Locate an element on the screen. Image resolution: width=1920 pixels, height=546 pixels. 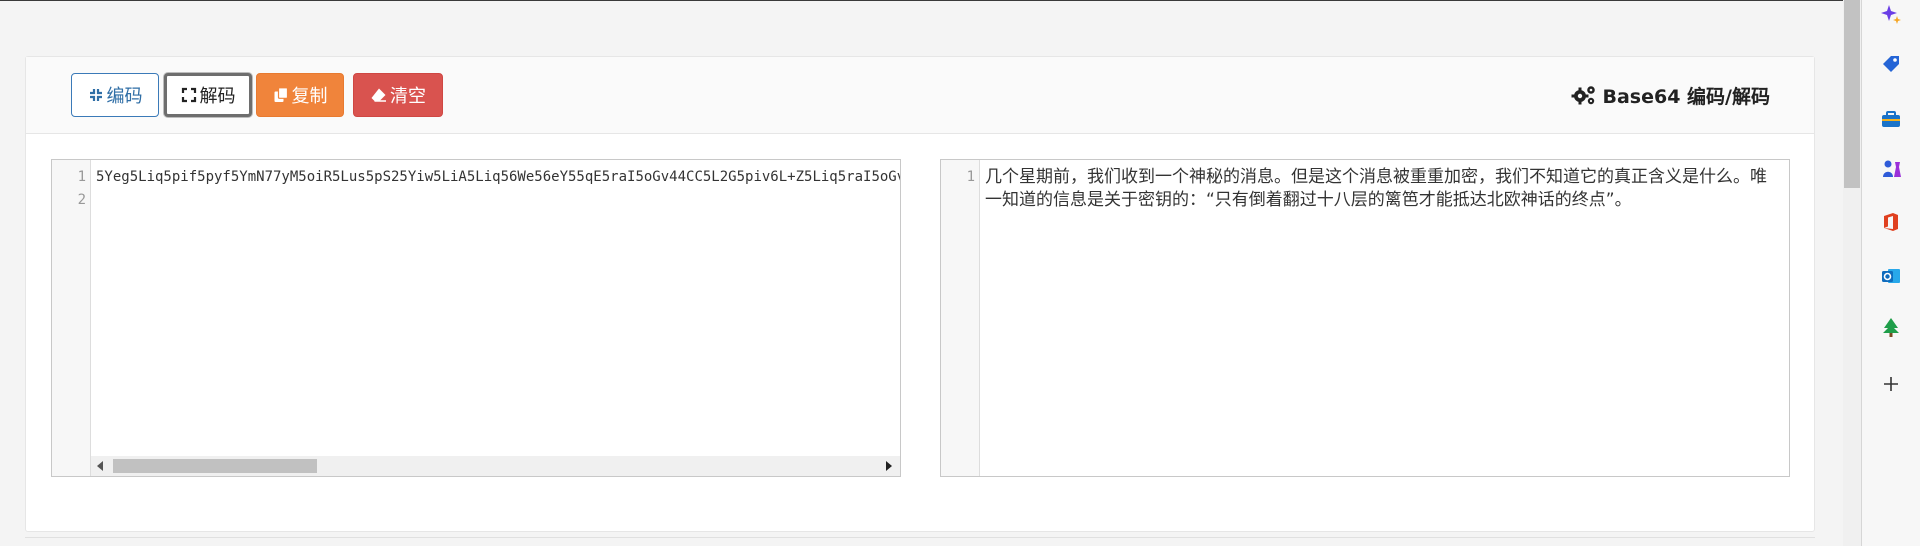
browser-sidebar is located at coordinates (1890, 273).